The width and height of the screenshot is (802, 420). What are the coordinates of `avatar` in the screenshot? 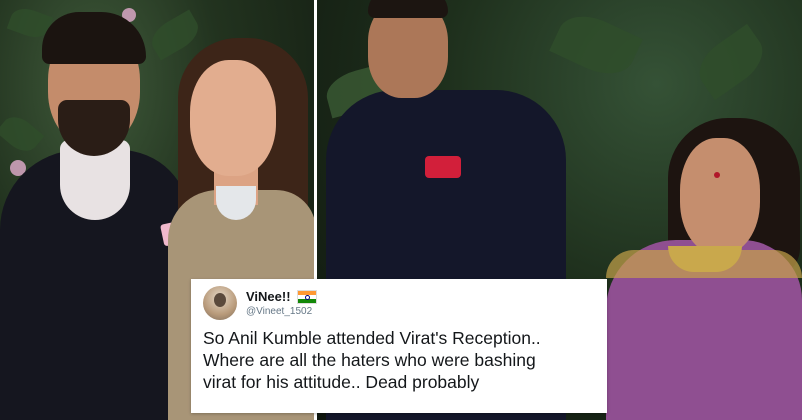 It's located at (220, 303).